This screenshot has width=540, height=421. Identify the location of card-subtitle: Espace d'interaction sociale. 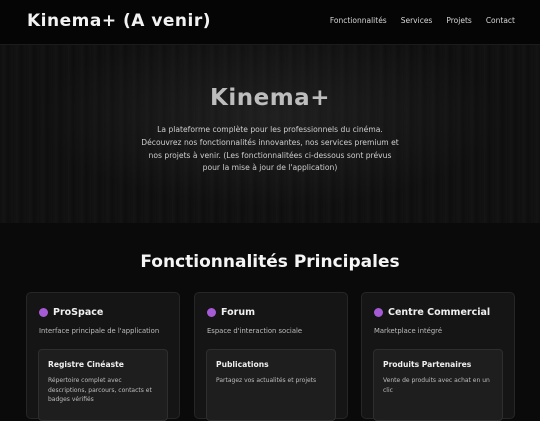
(255, 331).